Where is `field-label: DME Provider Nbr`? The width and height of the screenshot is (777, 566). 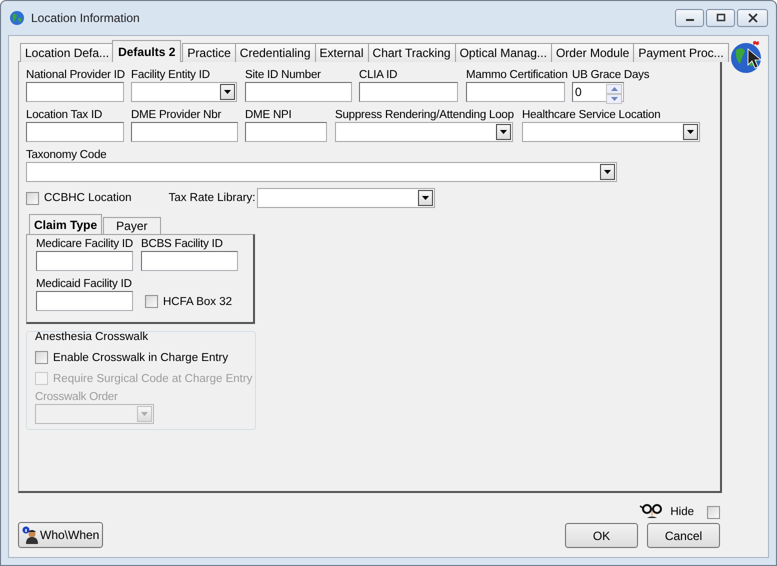
field-label: DME Provider Nbr is located at coordinates (176, 115).